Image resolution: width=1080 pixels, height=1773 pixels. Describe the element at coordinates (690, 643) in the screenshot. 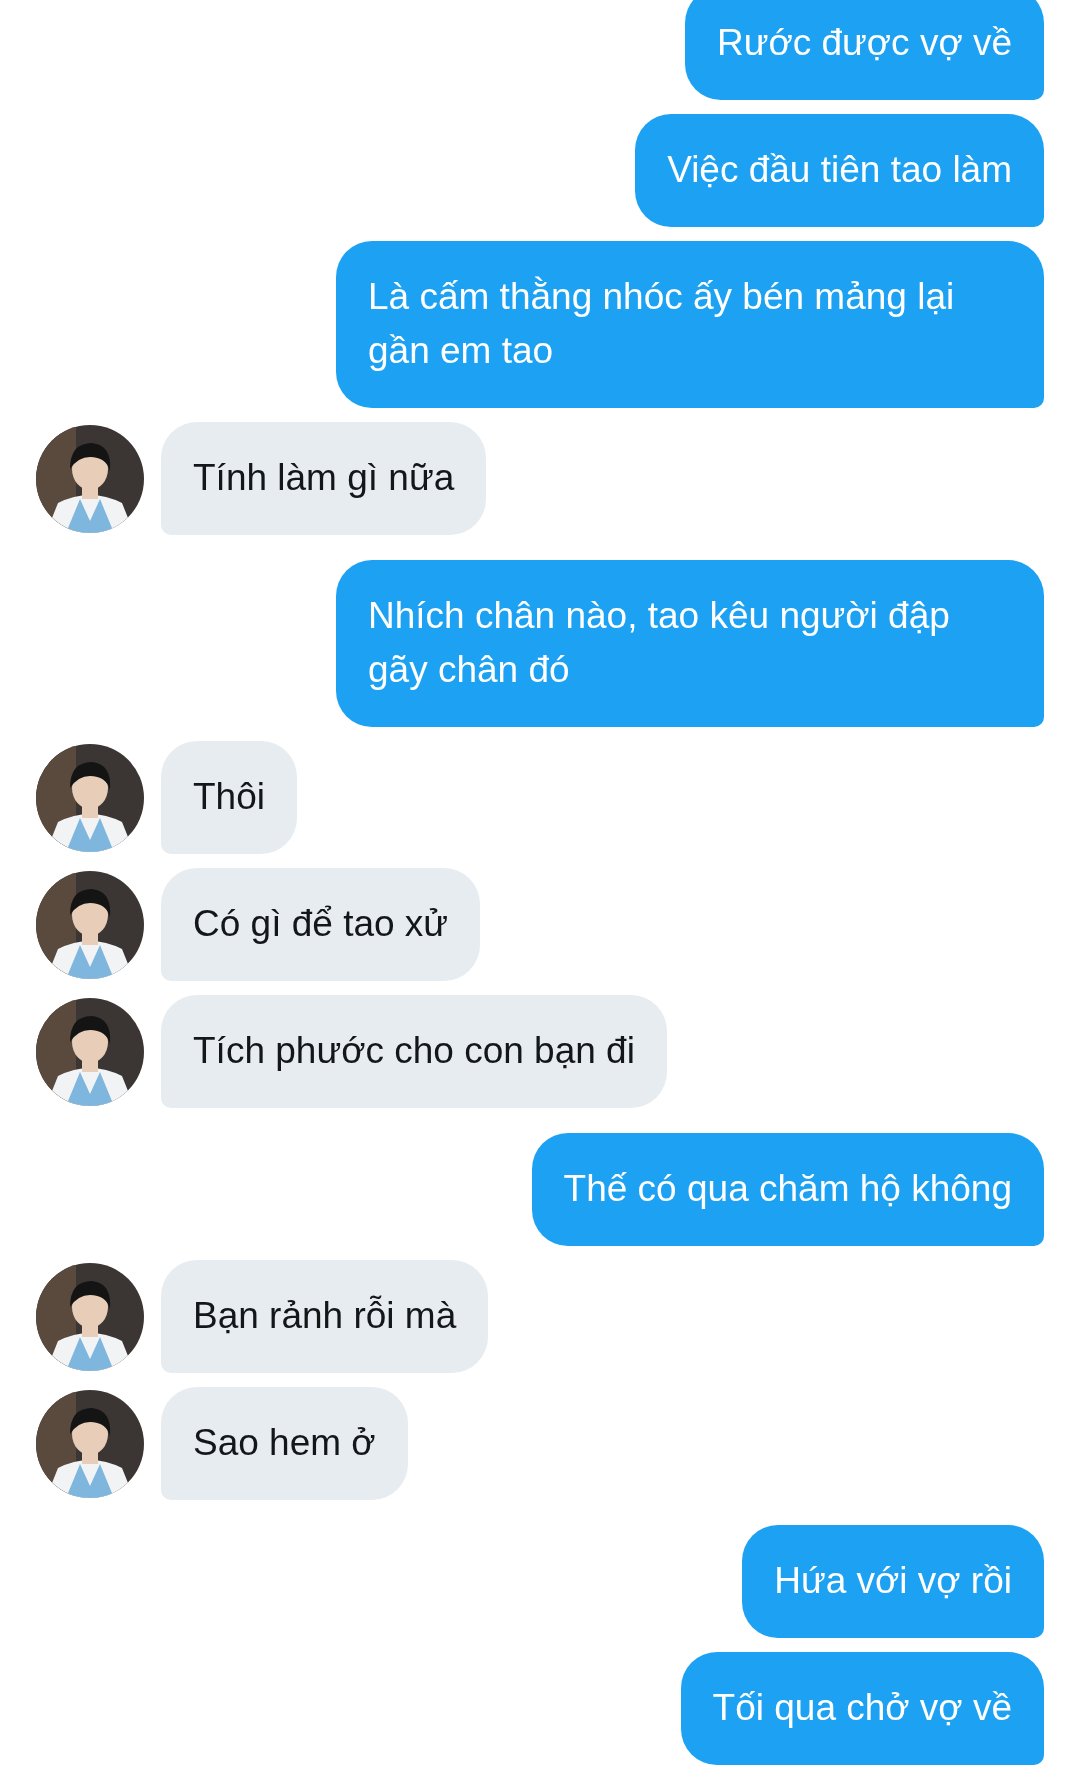

I see `message-bubble: Nhích chân nào, tao kêu người đập gãy chân đó` at that location.